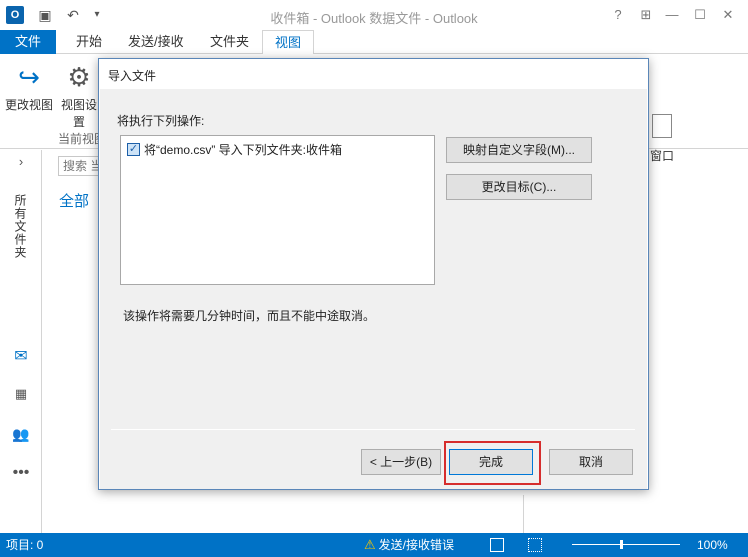 Image resolution: width=748 pixels, height=557 pixels. What do you see at coordinates (662, 156) in the screenshot?
I see `window-label: 窗口` at bounding box center [662, 156].